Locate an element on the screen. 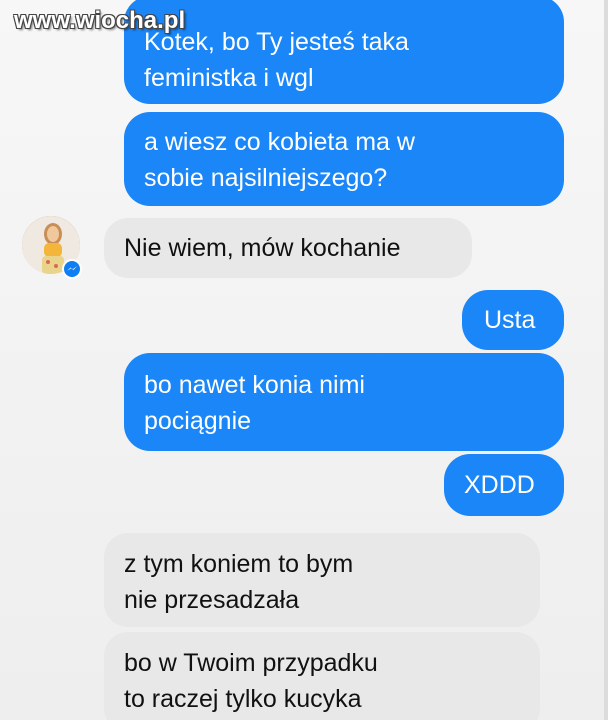 The width and height of the screenshot is (608, 720). message-bubble-outgoing: XDDD is located at coordinates (504, 485).